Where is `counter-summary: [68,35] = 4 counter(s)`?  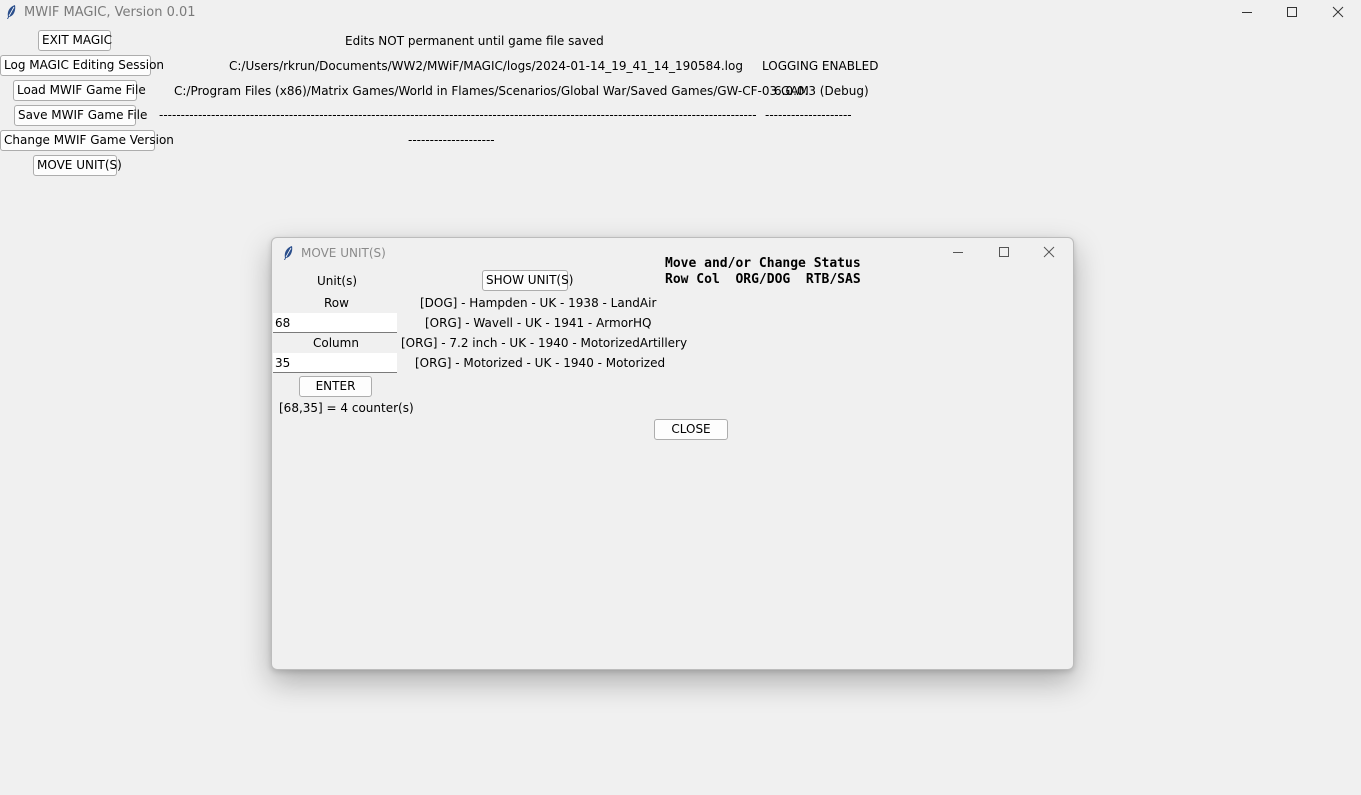
counter-summary: [68,35] = 4 counter(s) is located at coordinates (346, 408).